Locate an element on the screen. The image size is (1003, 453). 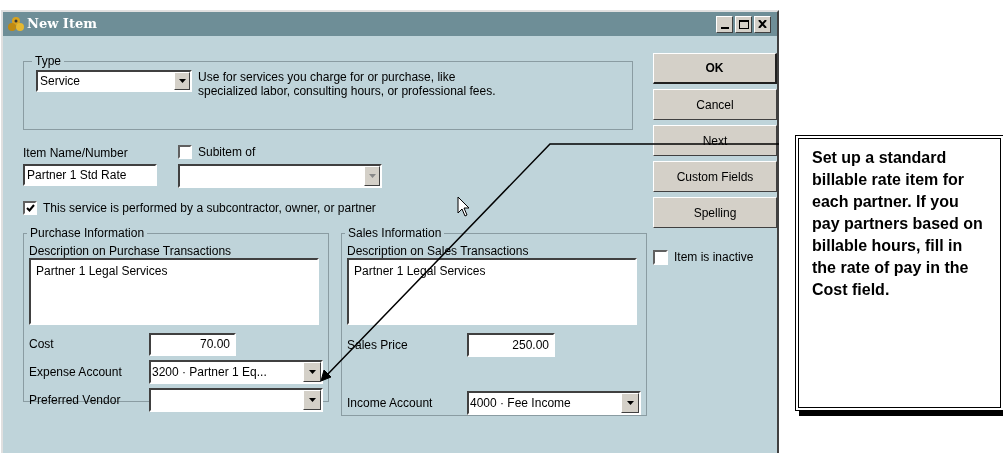
close-icon is located at coordinates (762, 24).